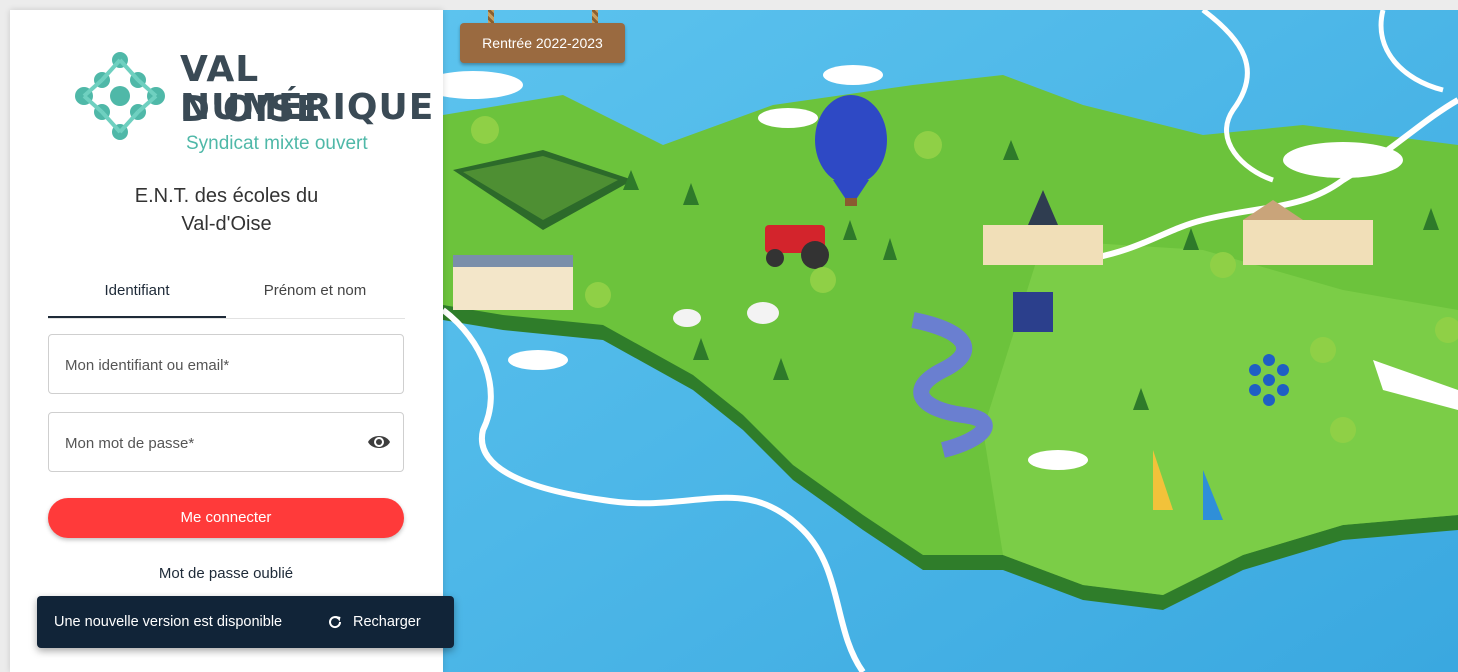 The image size is (1458, 672). What do you see at coordinates (226, 196) in the screenshot?
I see `page-title-line1: E.N.T. des écoles du` at bounding box center [226, 196].